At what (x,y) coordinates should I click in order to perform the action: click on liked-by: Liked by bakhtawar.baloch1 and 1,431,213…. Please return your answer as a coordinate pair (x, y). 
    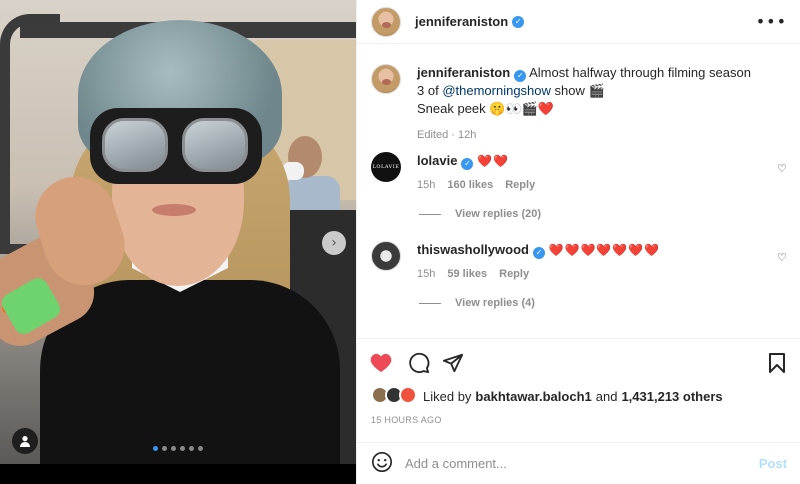
    Looking at the image, I should click on (547, 396).